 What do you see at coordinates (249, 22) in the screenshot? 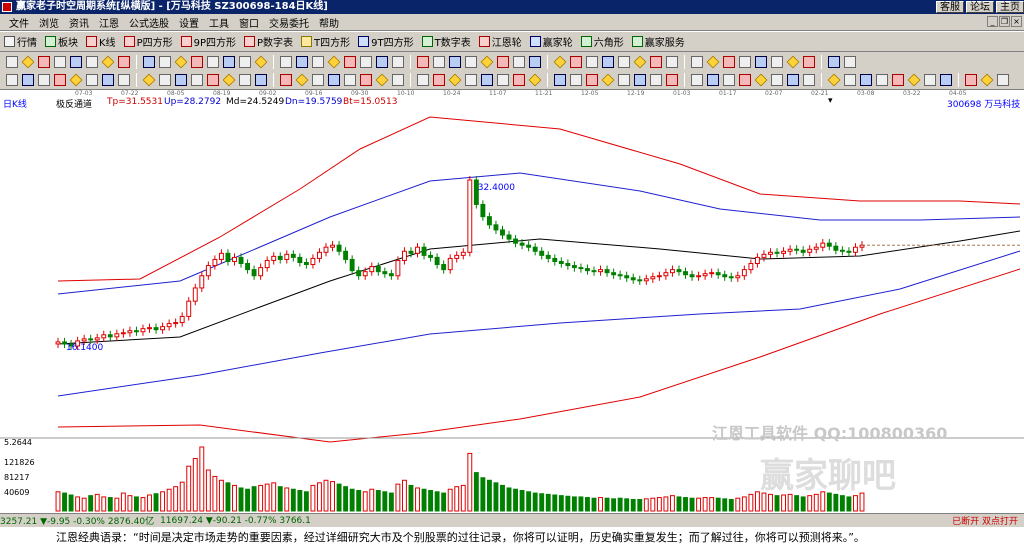
I see `menu-window: 窗口` at bounding box center [249, 22].